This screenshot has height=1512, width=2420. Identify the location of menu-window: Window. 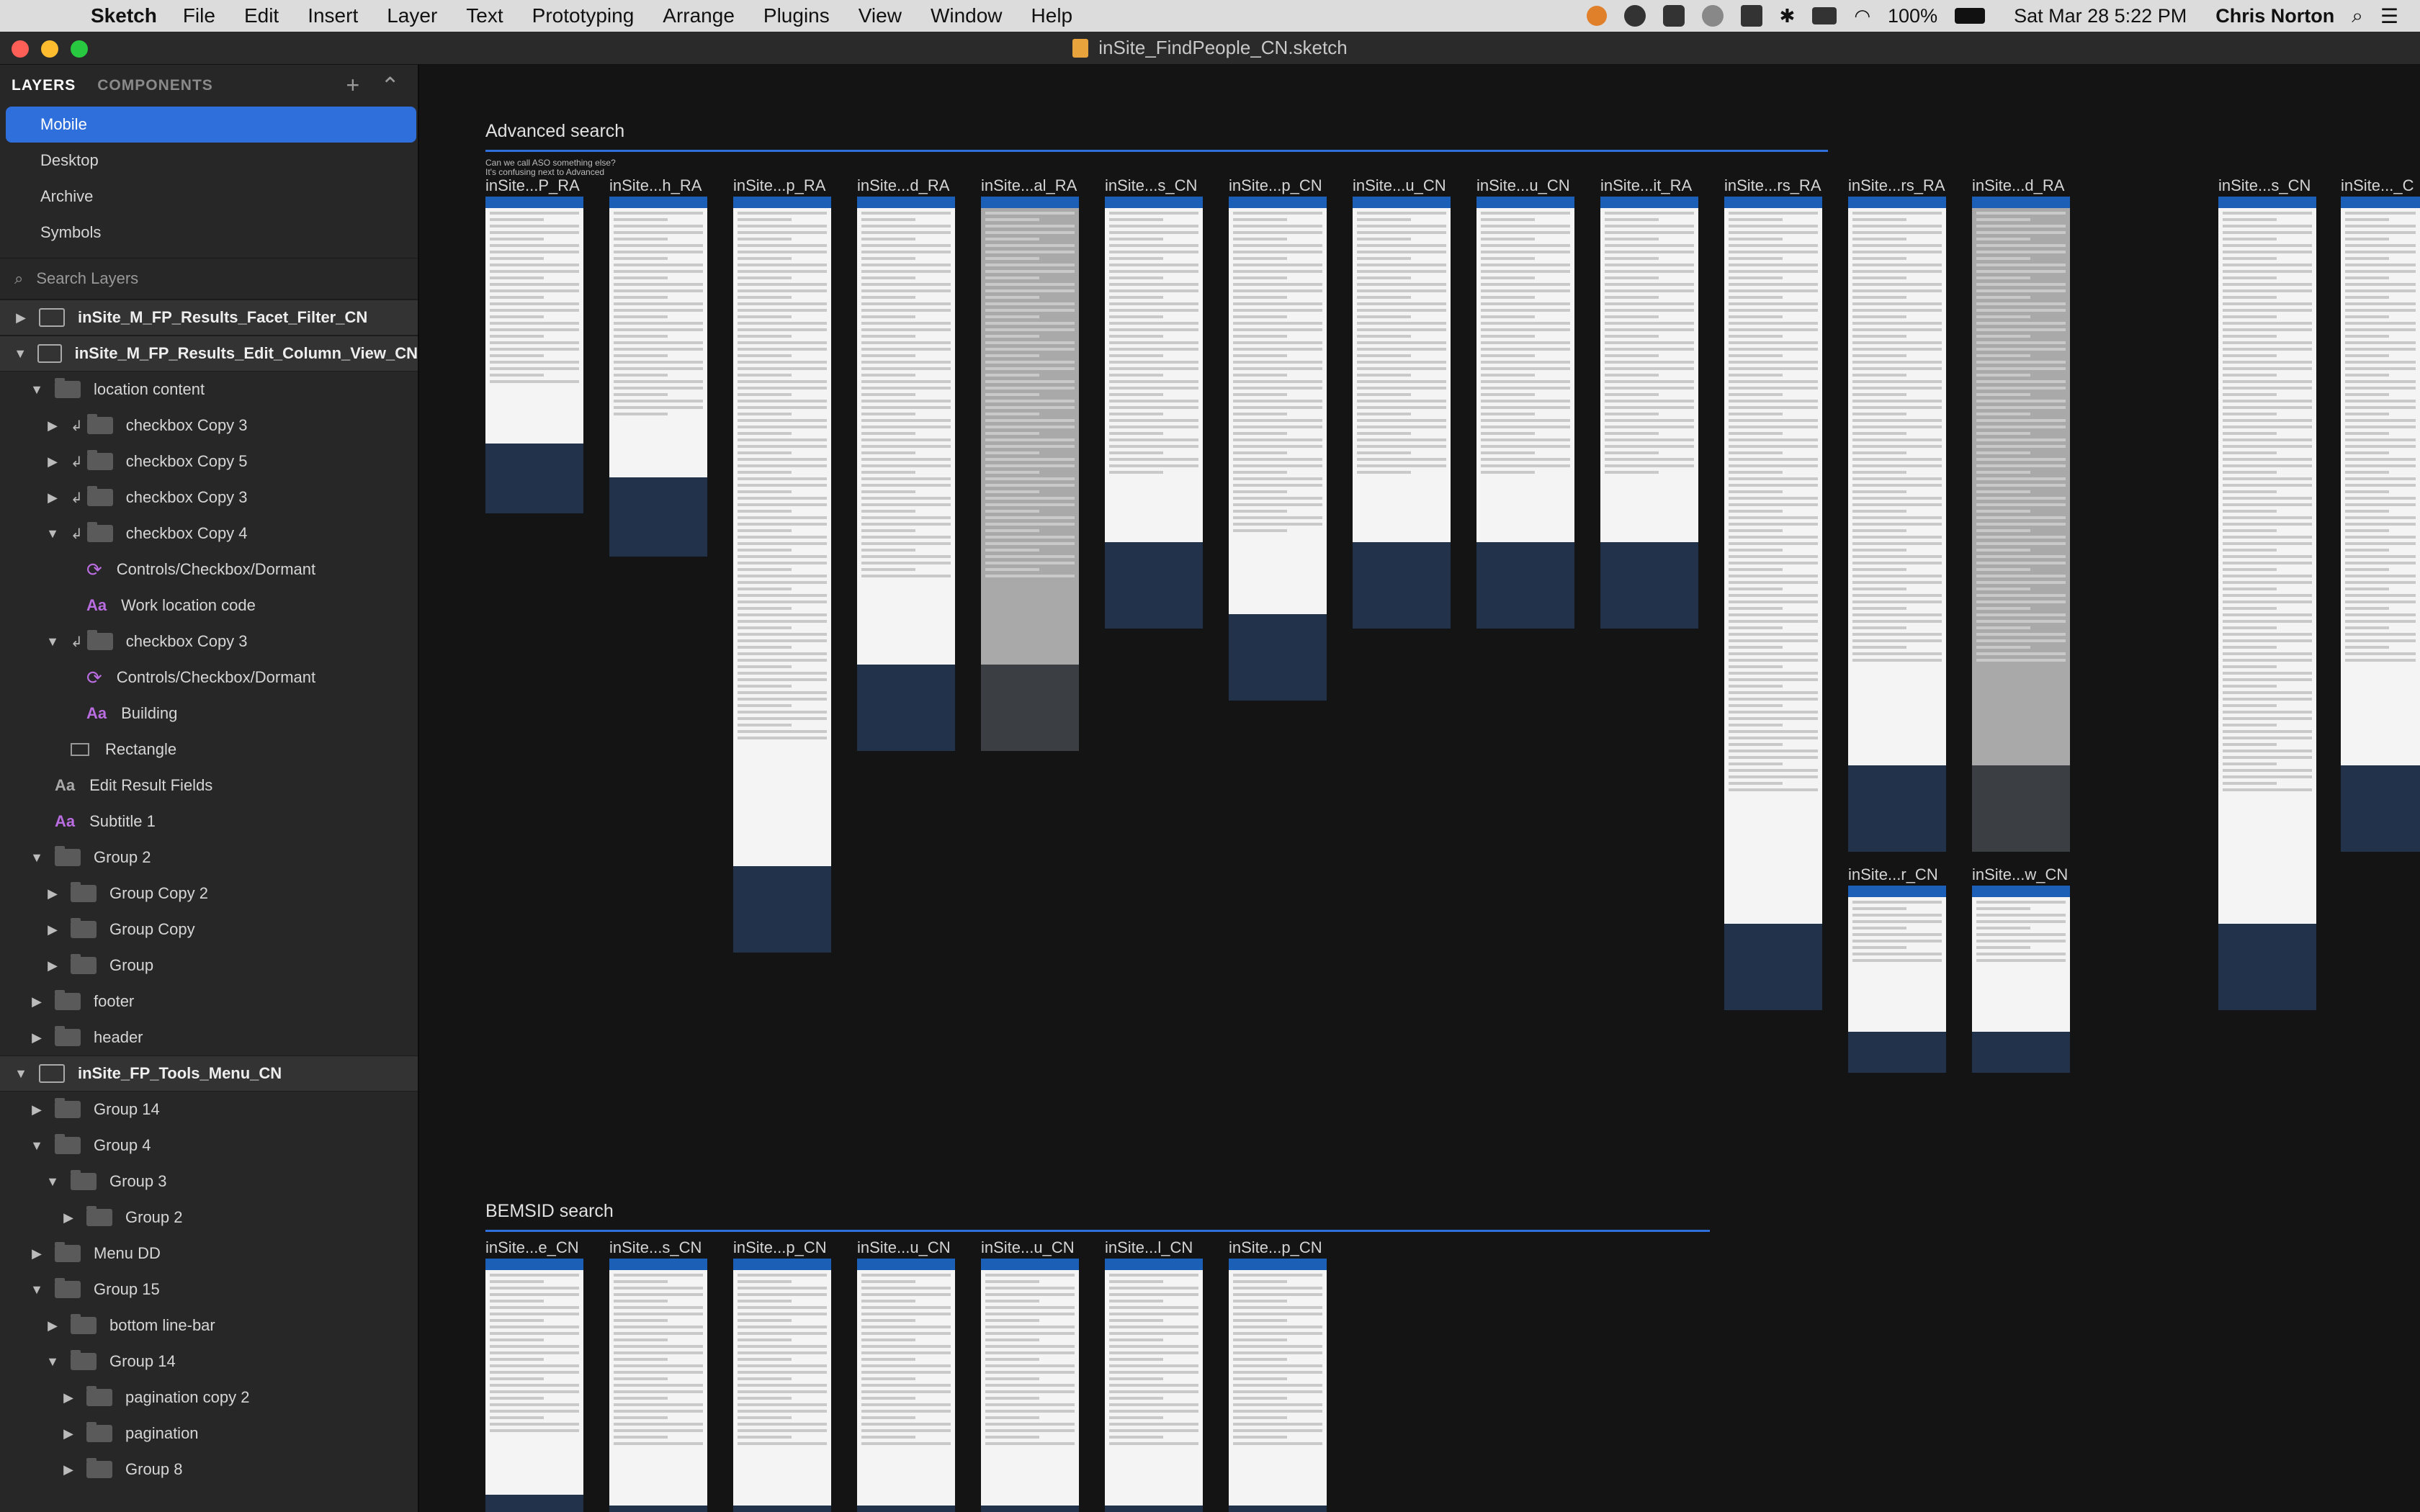
(967, 15).